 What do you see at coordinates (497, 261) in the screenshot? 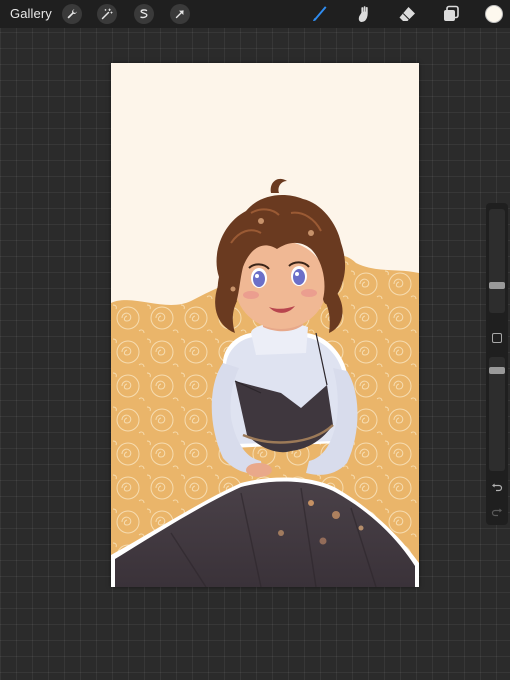
I see `brush-size-slider` at bounding box center [497, 261].